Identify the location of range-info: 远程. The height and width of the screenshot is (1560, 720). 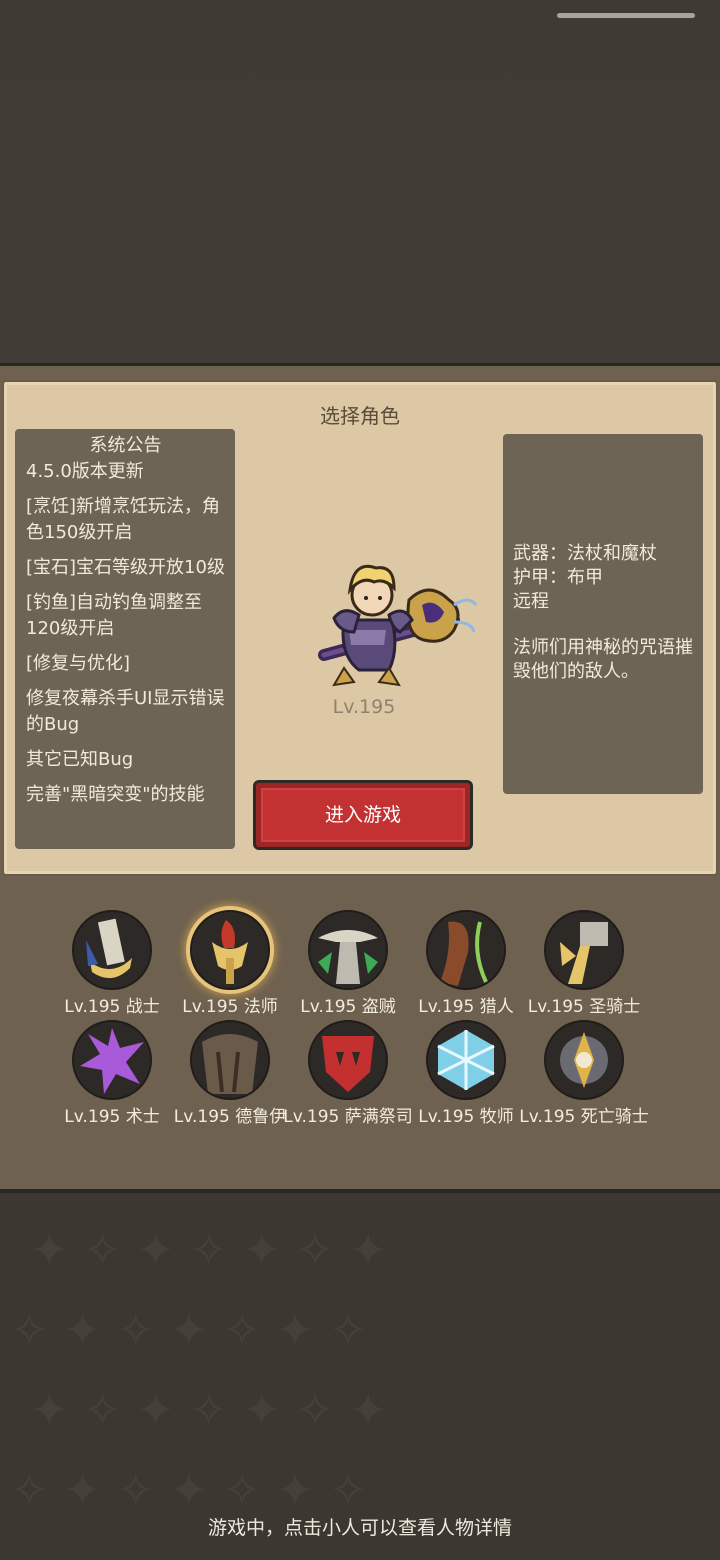
(531, 601).